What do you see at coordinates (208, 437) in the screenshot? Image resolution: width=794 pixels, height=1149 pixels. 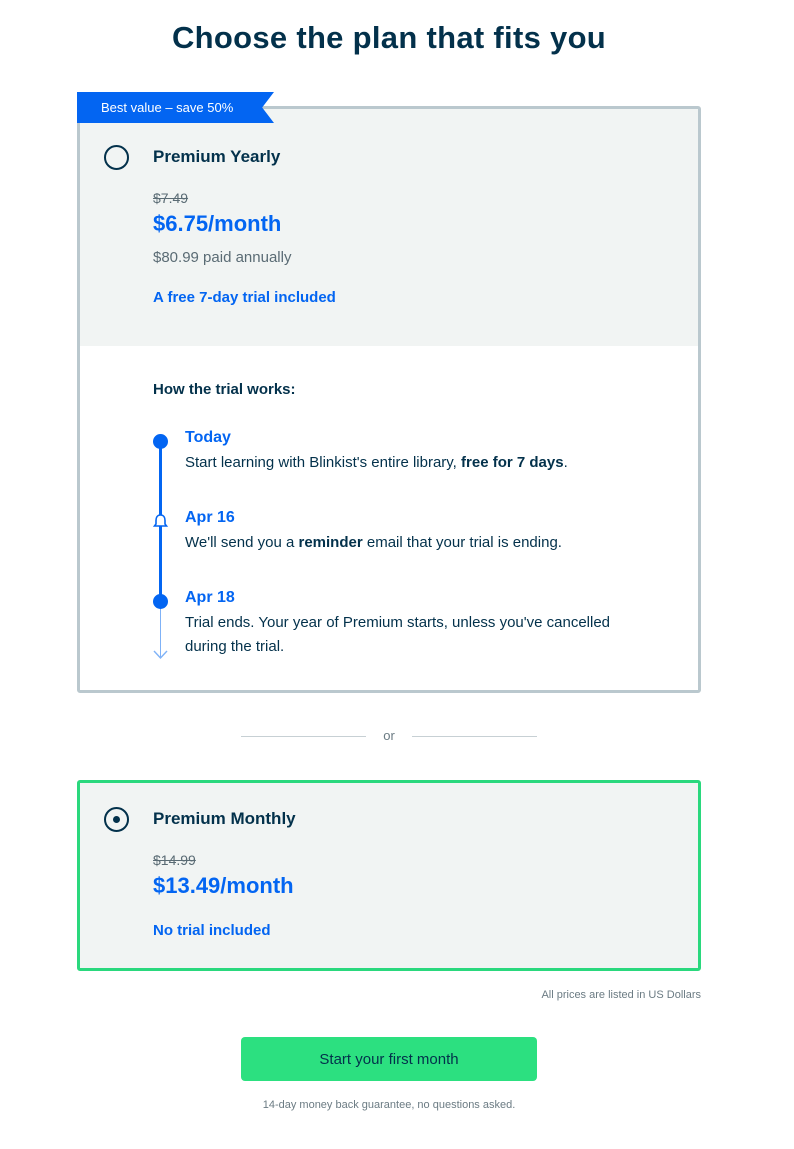 I see `timeline-date-today: Today` at bounding box center [208, 437].